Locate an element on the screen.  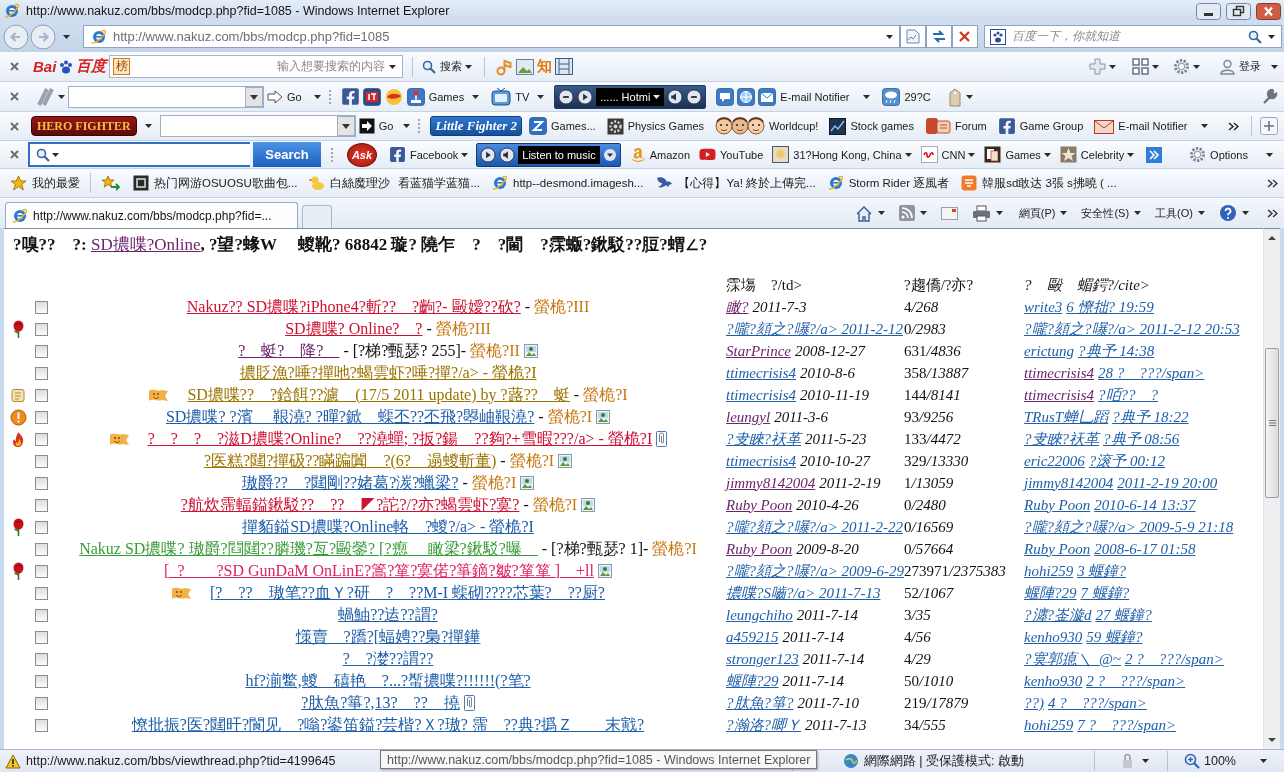
help-icon is located at coordinates (1228, 213).